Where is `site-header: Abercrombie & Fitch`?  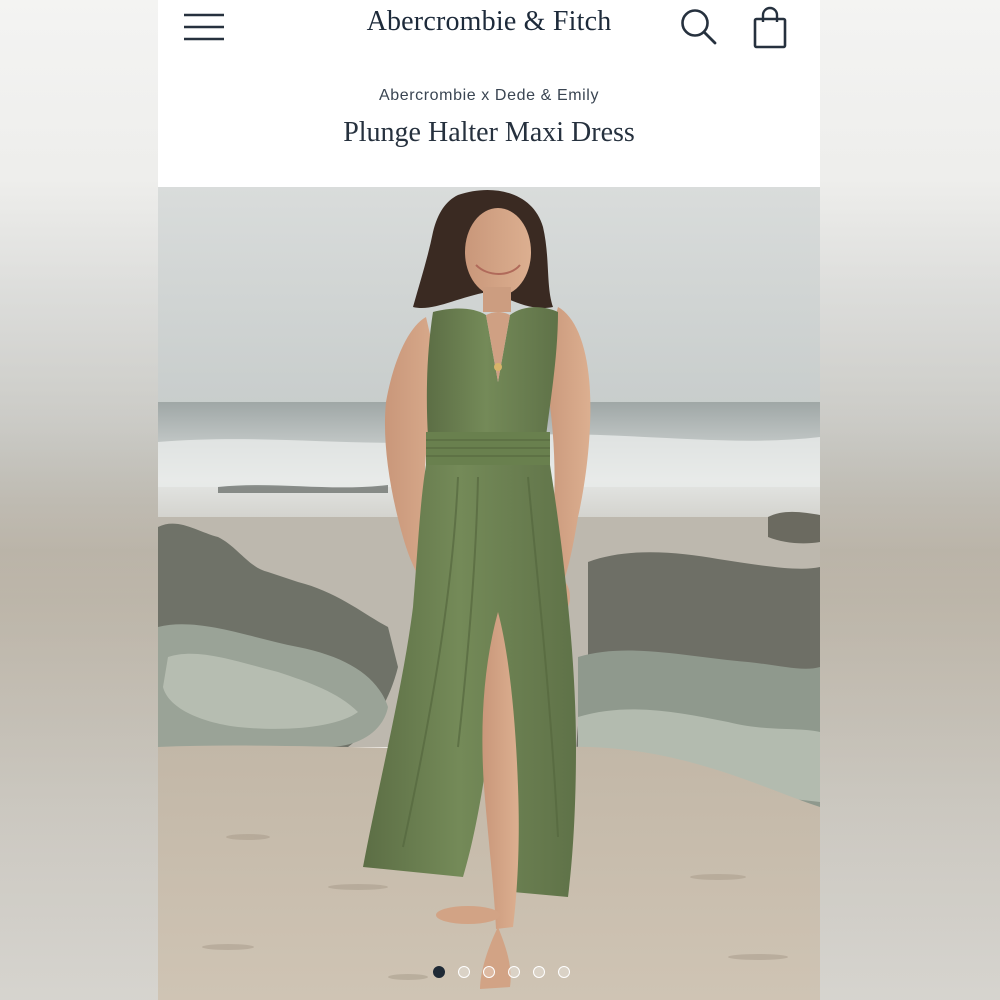 site-header: Abercrombie & Fitch is located at coordinates (489, 28).